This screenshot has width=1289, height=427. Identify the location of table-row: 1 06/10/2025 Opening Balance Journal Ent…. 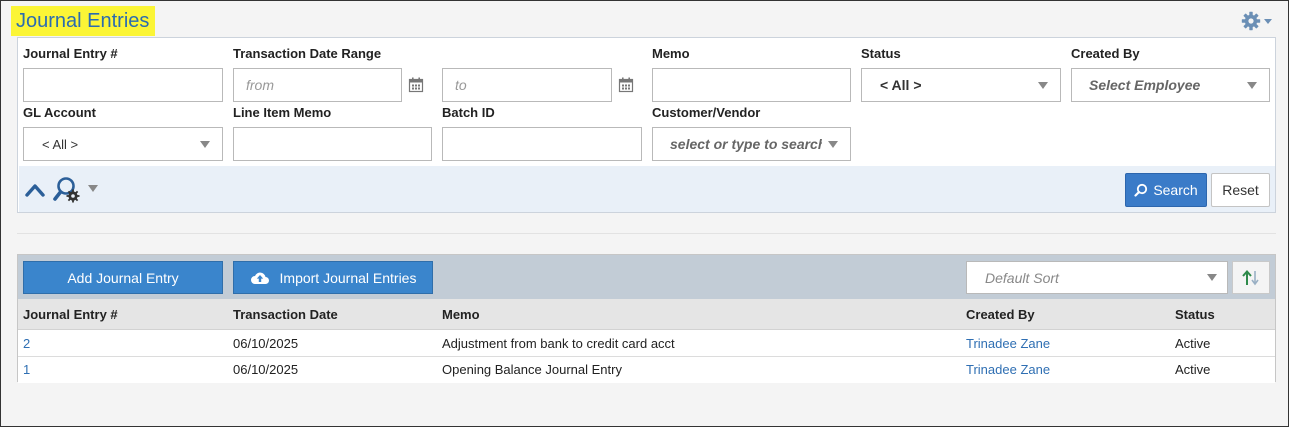
(646, 370).